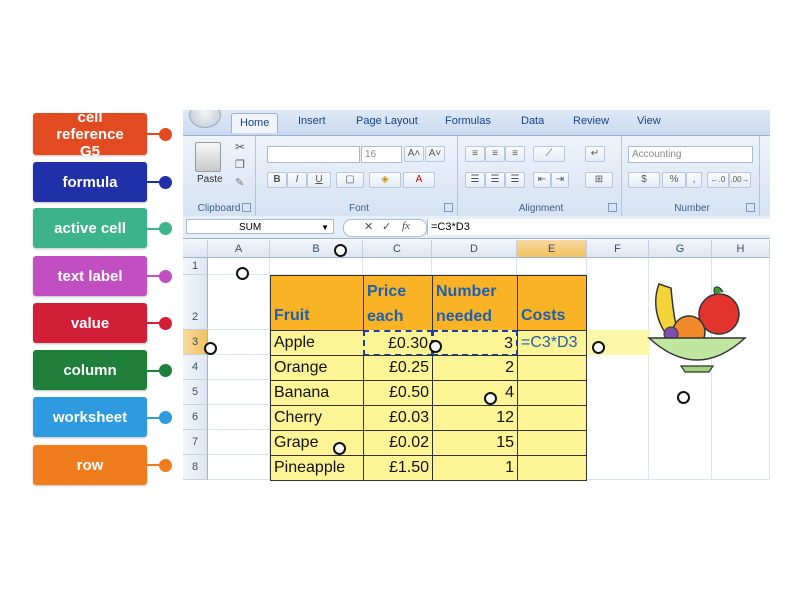 Image resolution: width=800 pixels, height=600 pixels. What do you see at coordinates (406, 226) in the screenshot?
I see `insert-function-icon: fx` at bounding box center [406, 226].